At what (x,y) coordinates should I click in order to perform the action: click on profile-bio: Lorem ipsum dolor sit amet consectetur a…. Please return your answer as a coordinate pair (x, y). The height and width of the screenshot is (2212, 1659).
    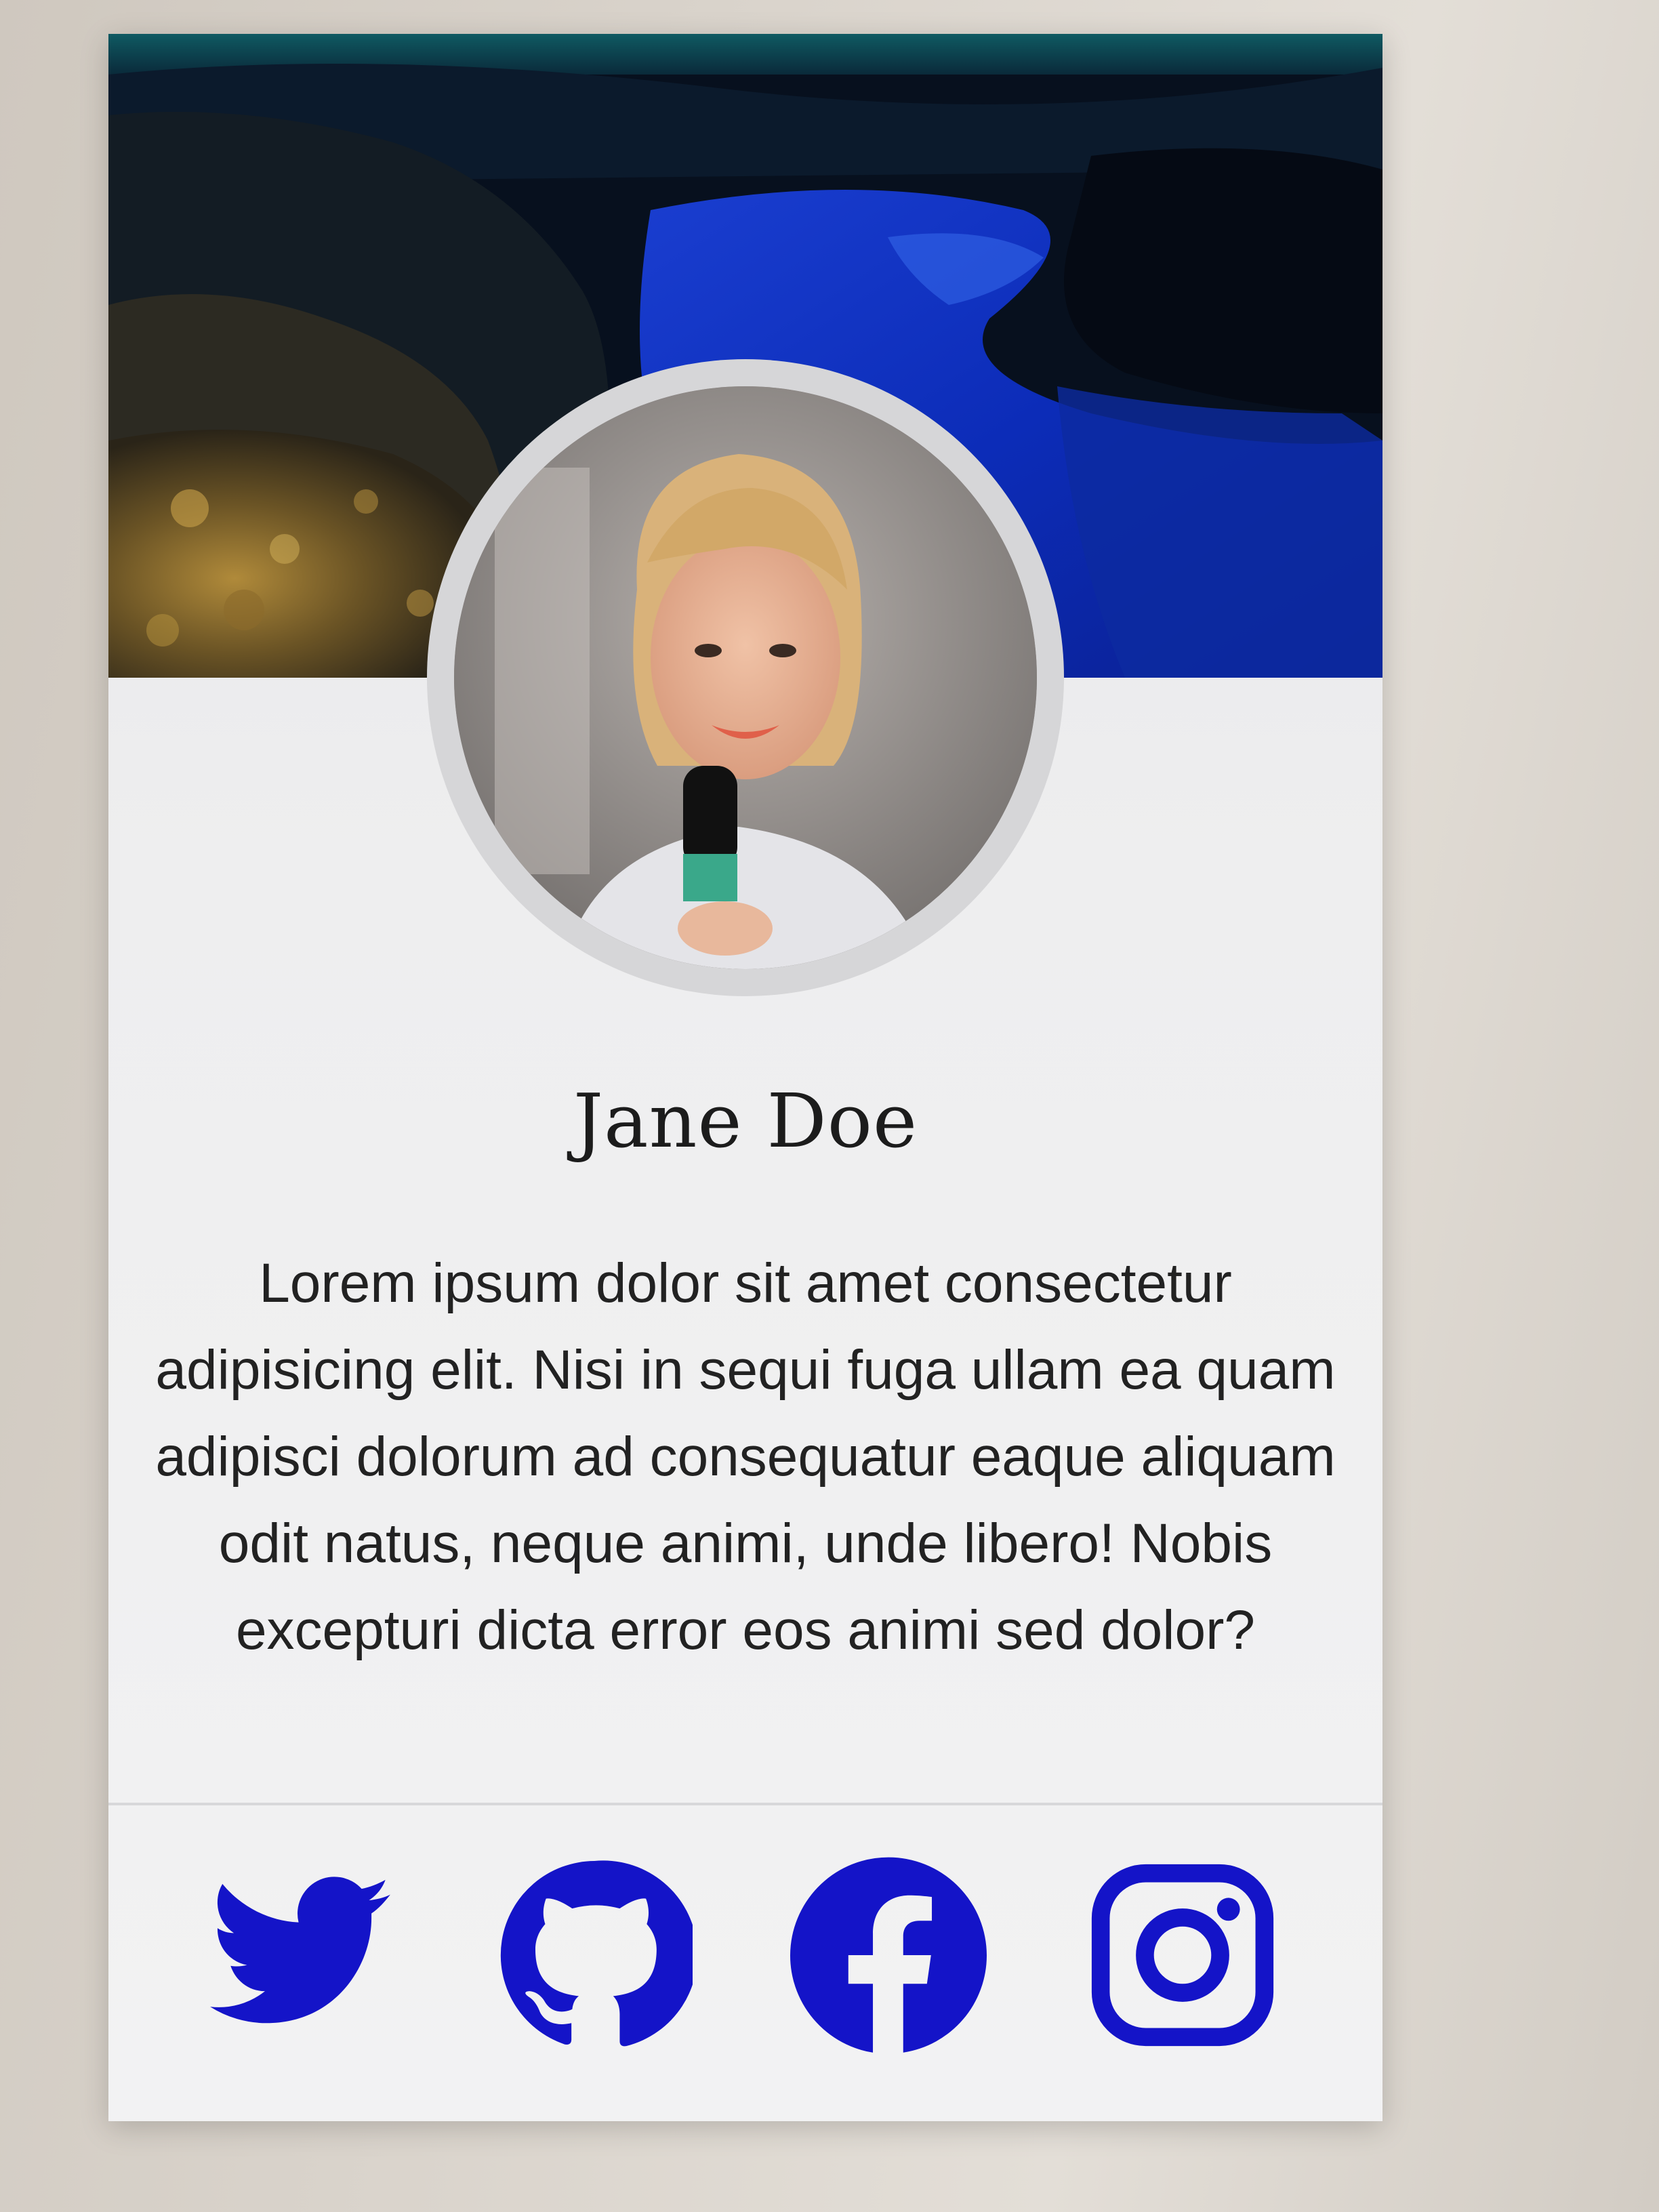
    Looking at the image, I should click on (745, 1457).